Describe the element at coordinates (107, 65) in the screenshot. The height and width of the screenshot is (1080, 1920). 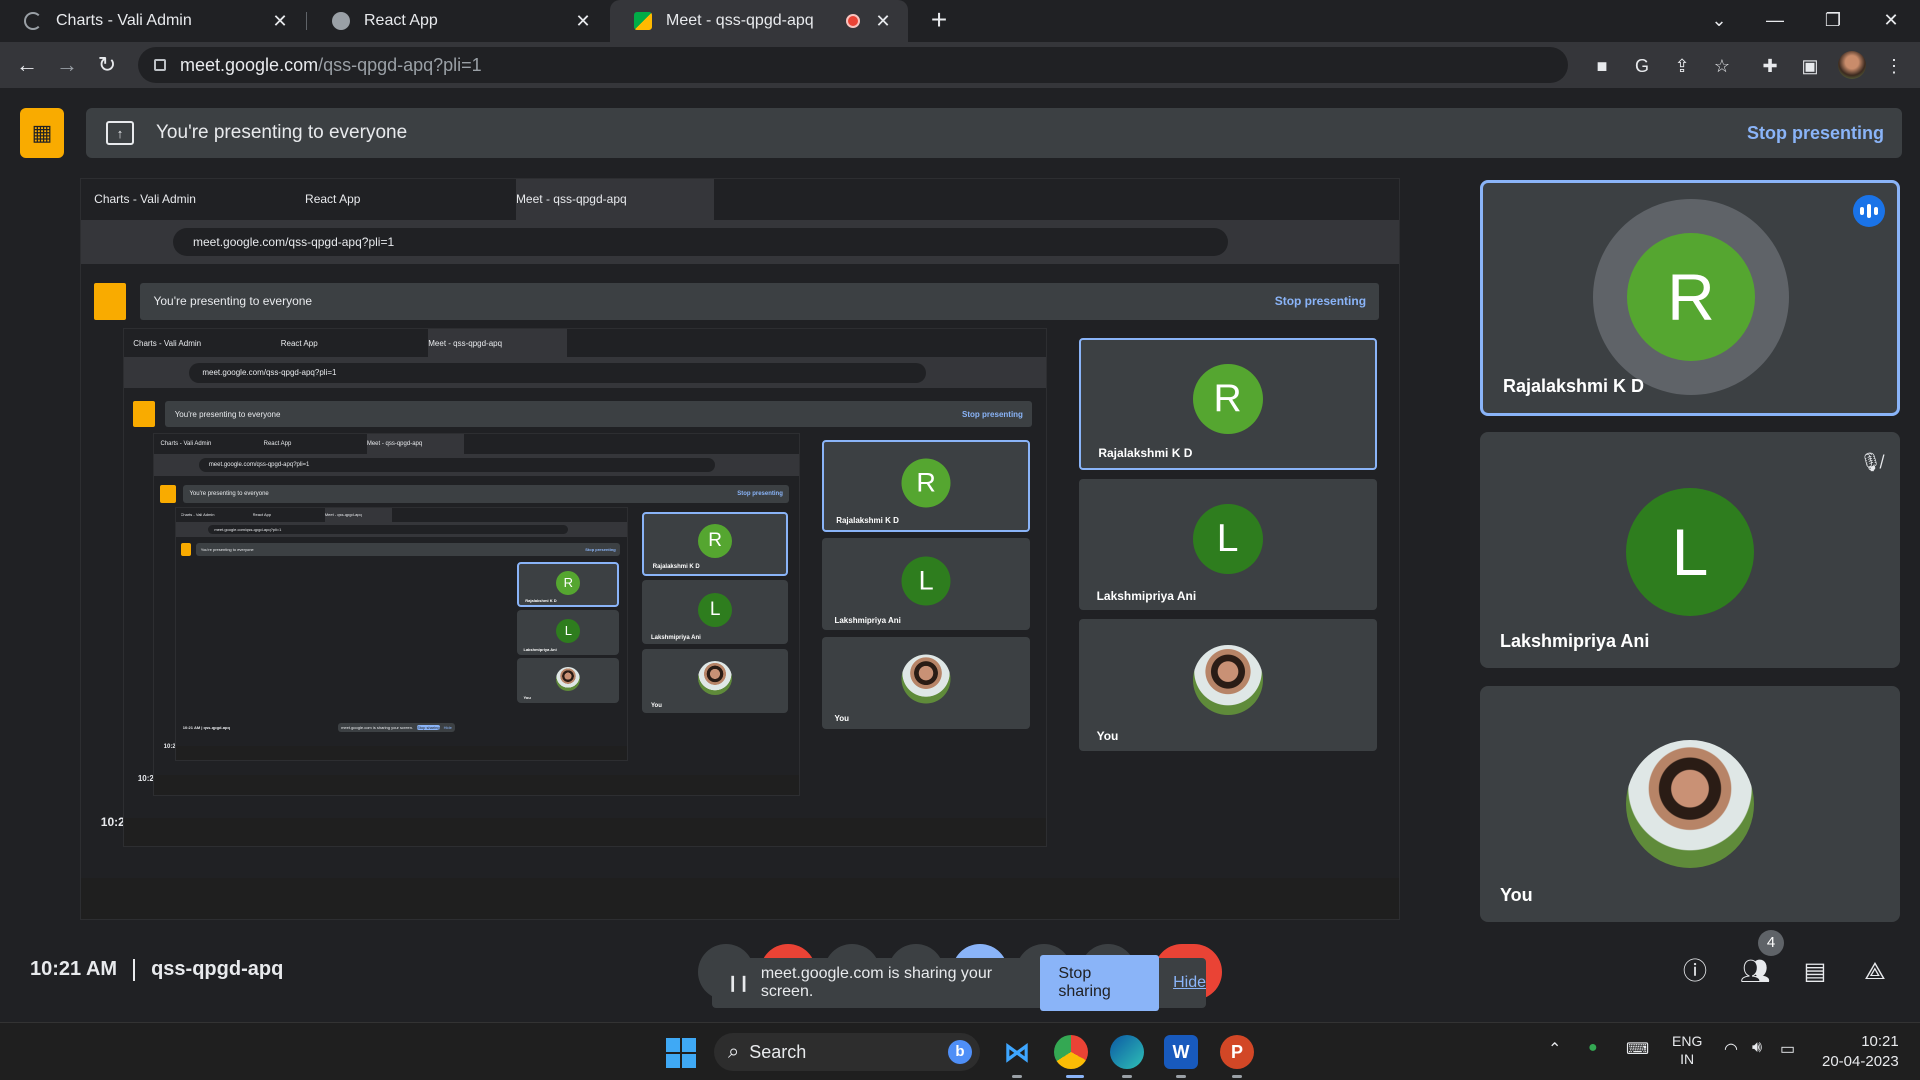
I see `reload-button: ↻` at that location.